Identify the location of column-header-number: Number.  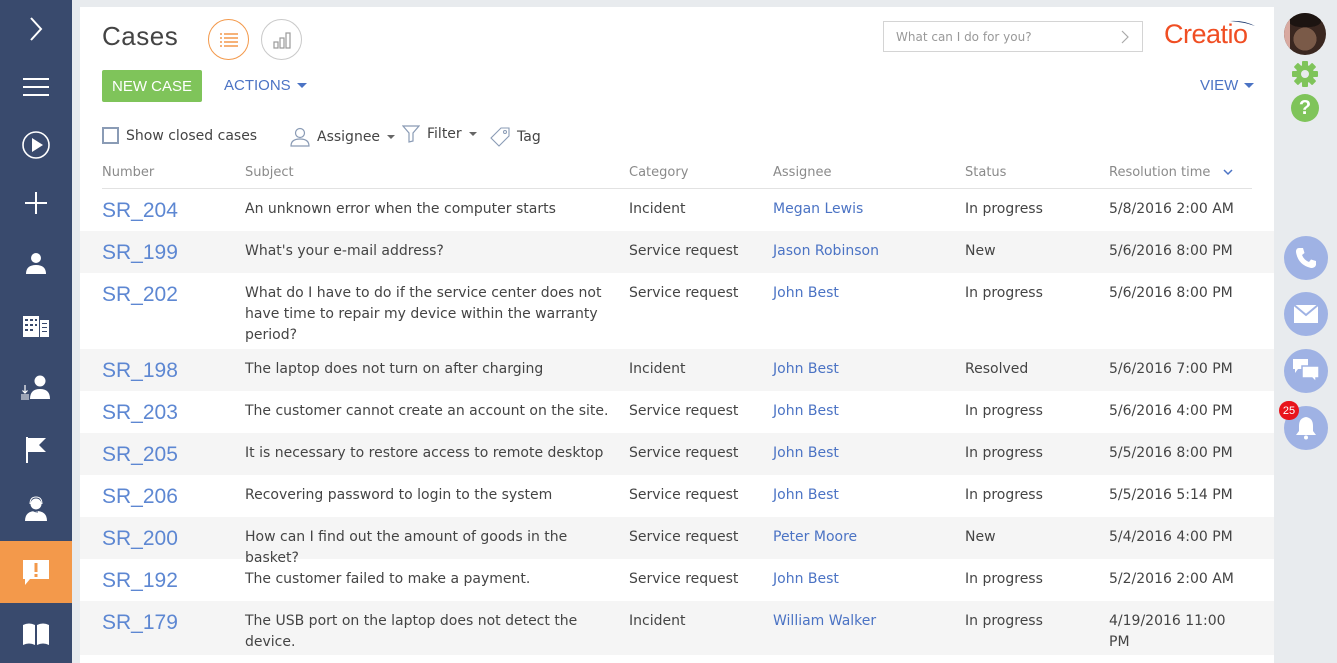
(128, 172).